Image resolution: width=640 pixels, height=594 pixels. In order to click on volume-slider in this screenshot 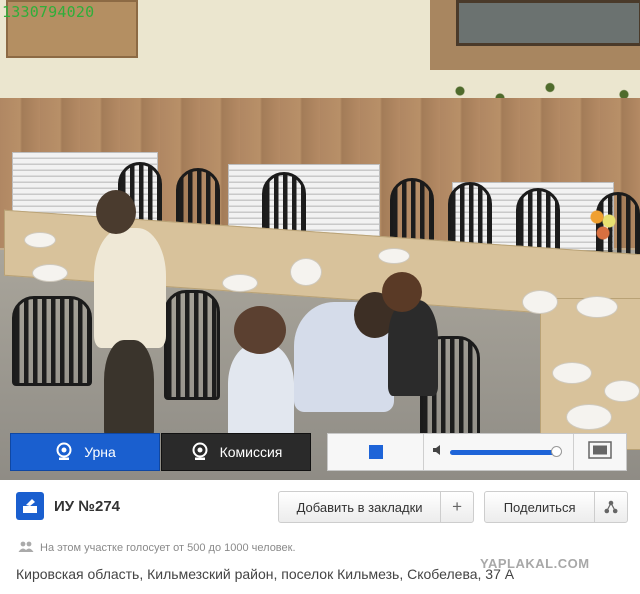, I will do `click(506, 451)`.